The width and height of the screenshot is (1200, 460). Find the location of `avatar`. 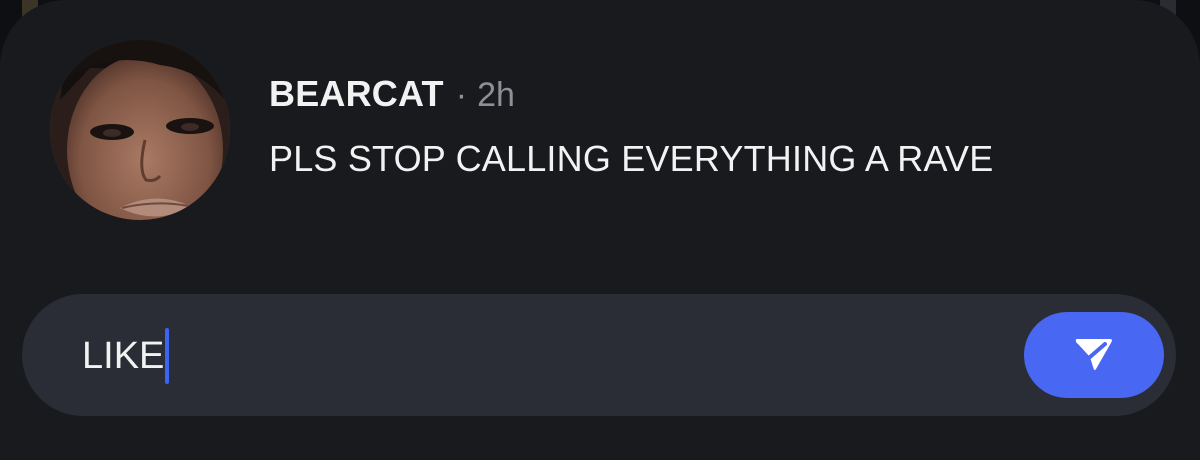

avatar is located at coordinates (140, 130).